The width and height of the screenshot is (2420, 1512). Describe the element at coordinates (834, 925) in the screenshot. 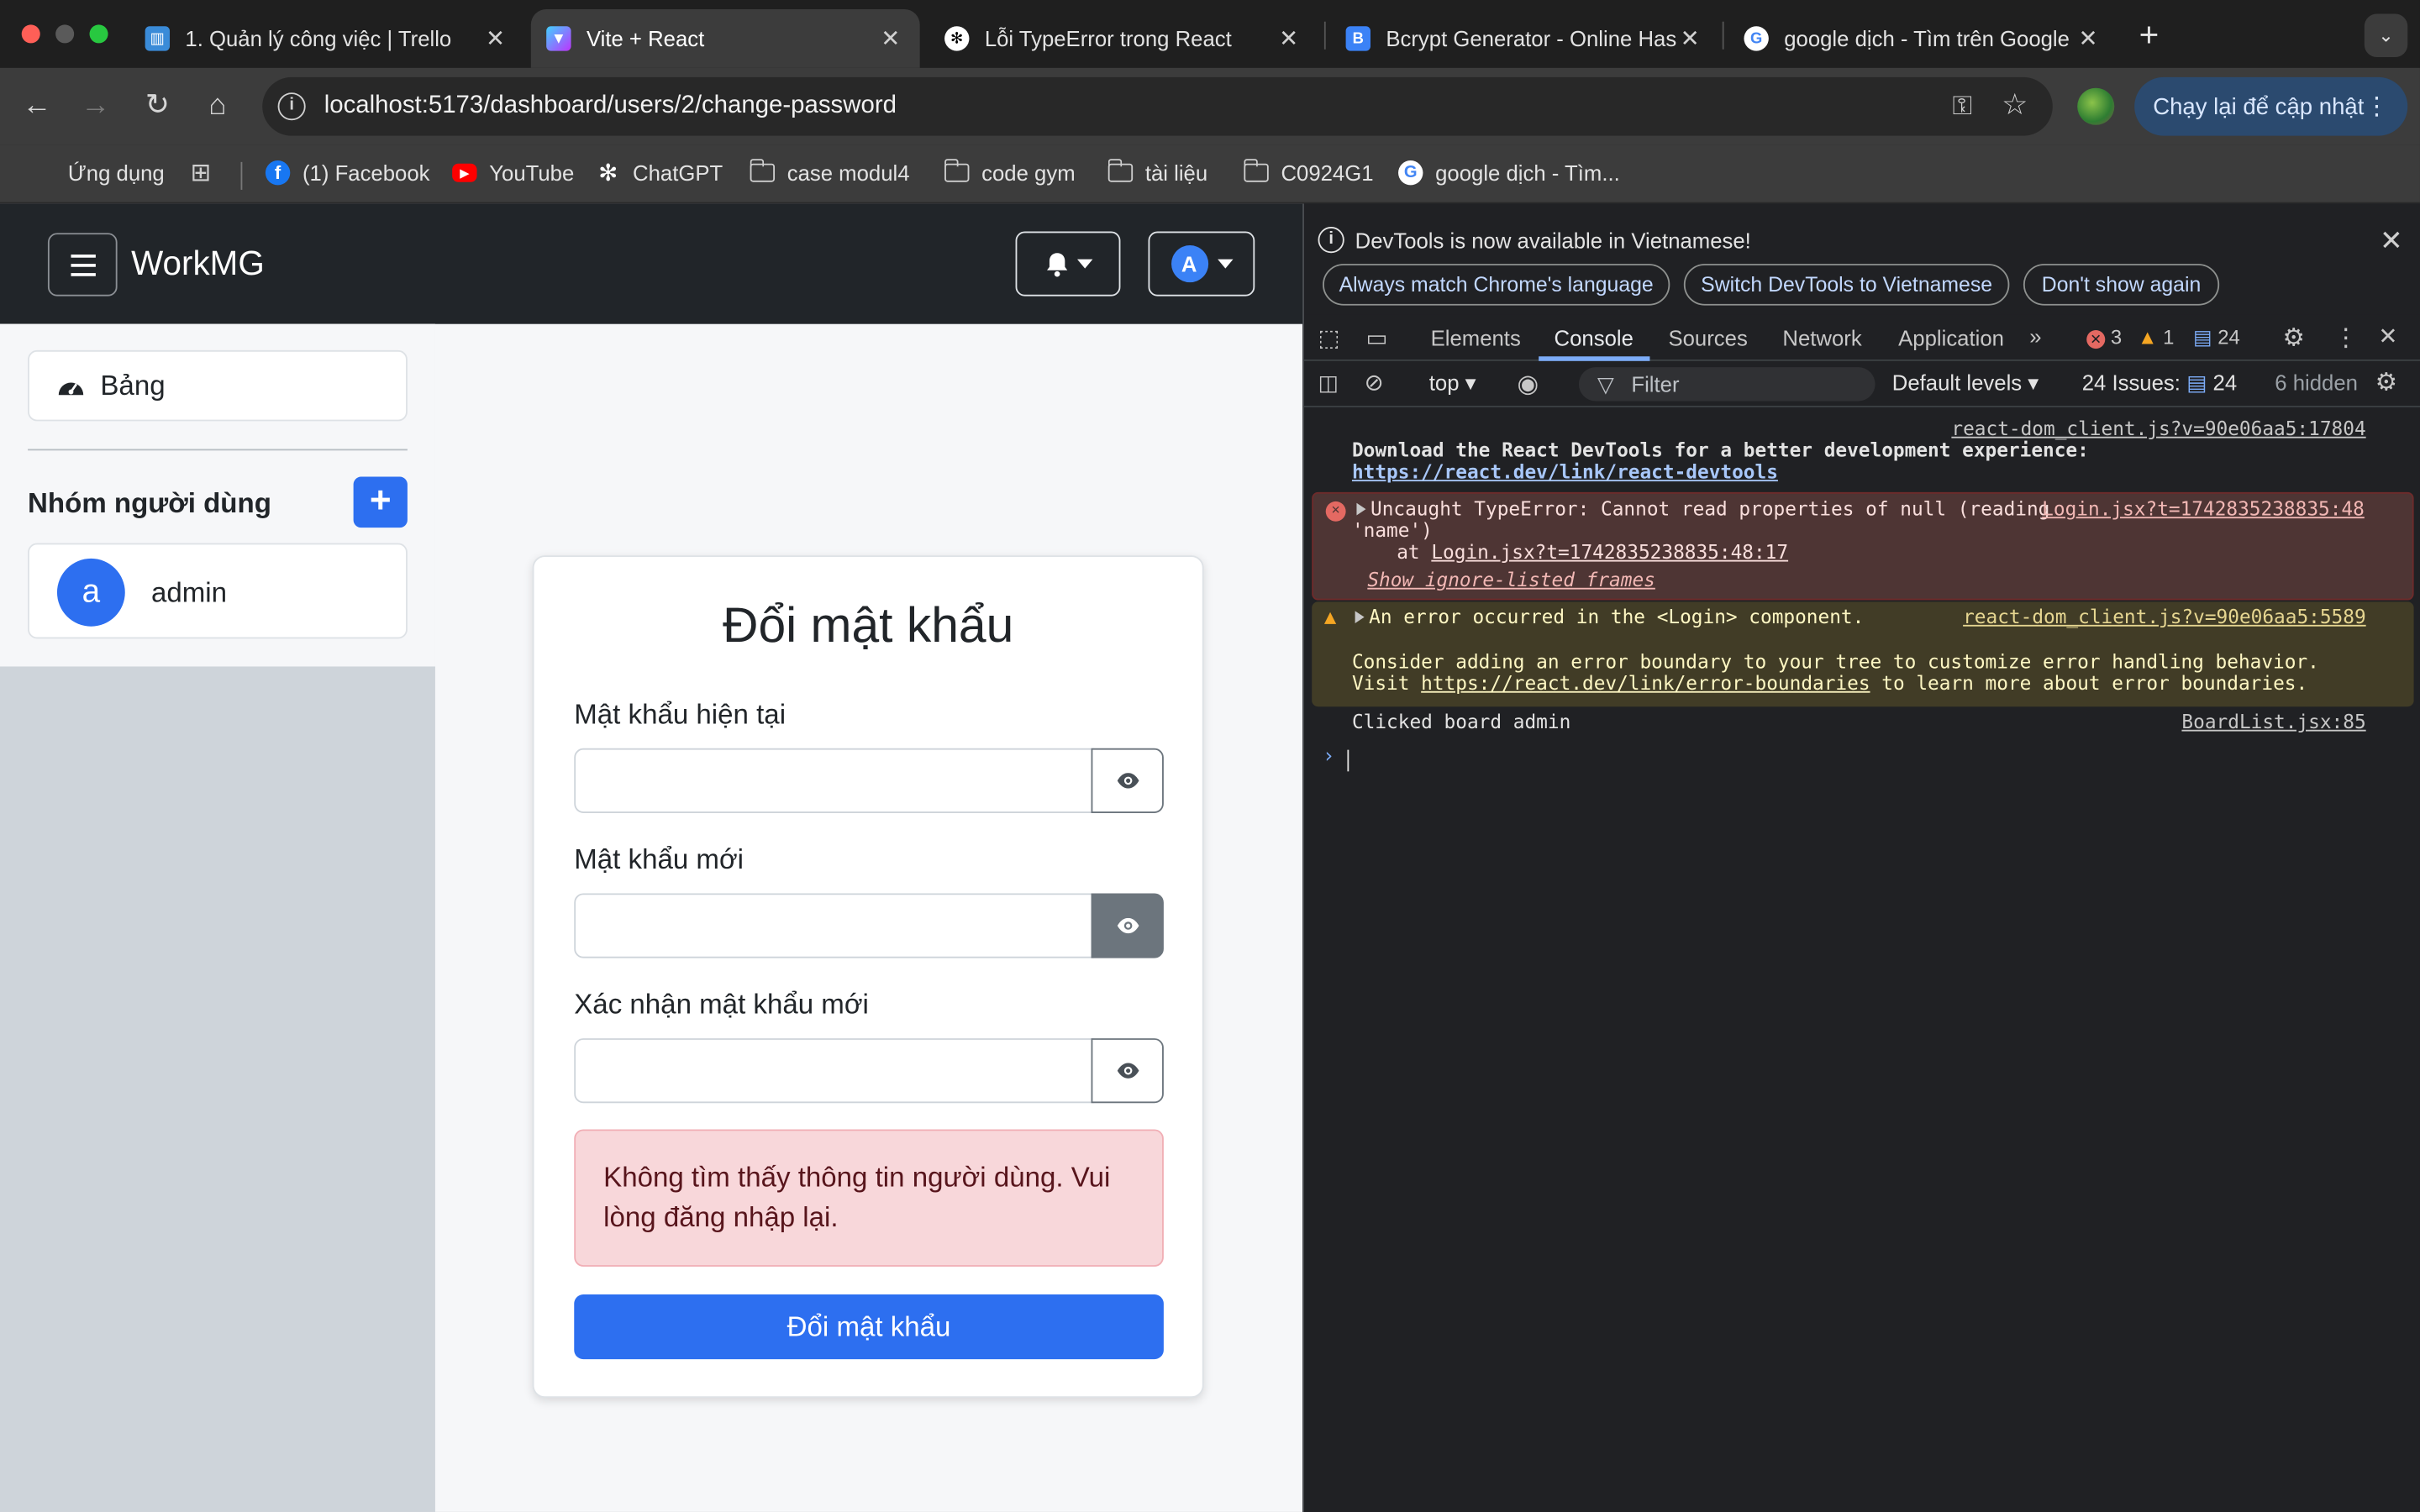

I see `new-password-input` at that location.